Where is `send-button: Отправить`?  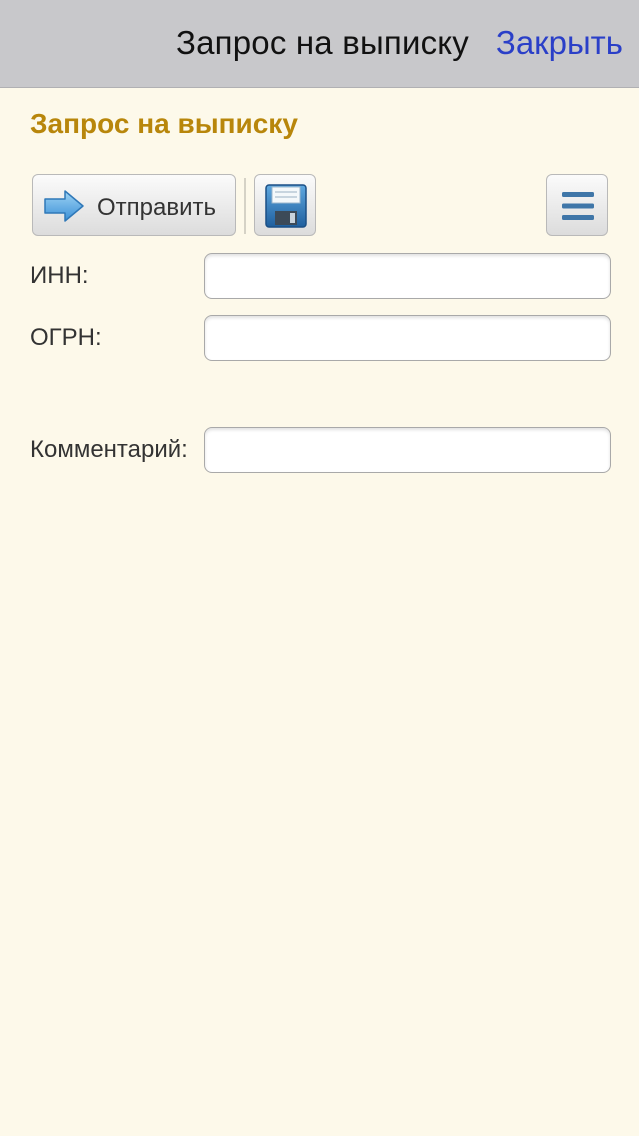 send-button: Отправить is located at coordinates (134, 205).